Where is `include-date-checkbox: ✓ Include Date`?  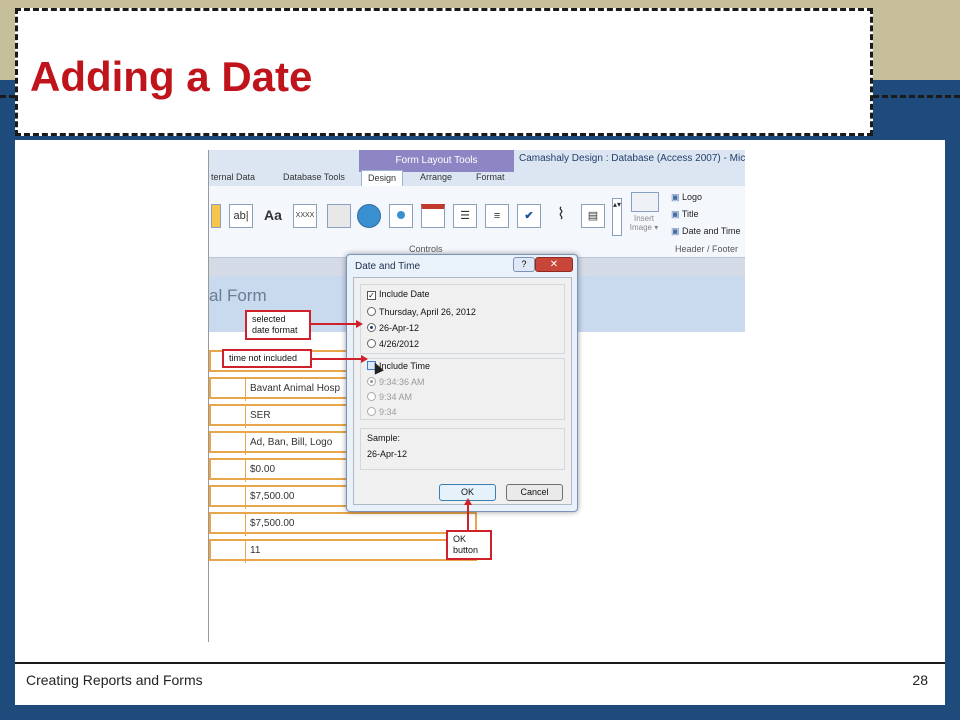
include-date-checkbox: ✓ Include Date is located at coordinates (398, 294).